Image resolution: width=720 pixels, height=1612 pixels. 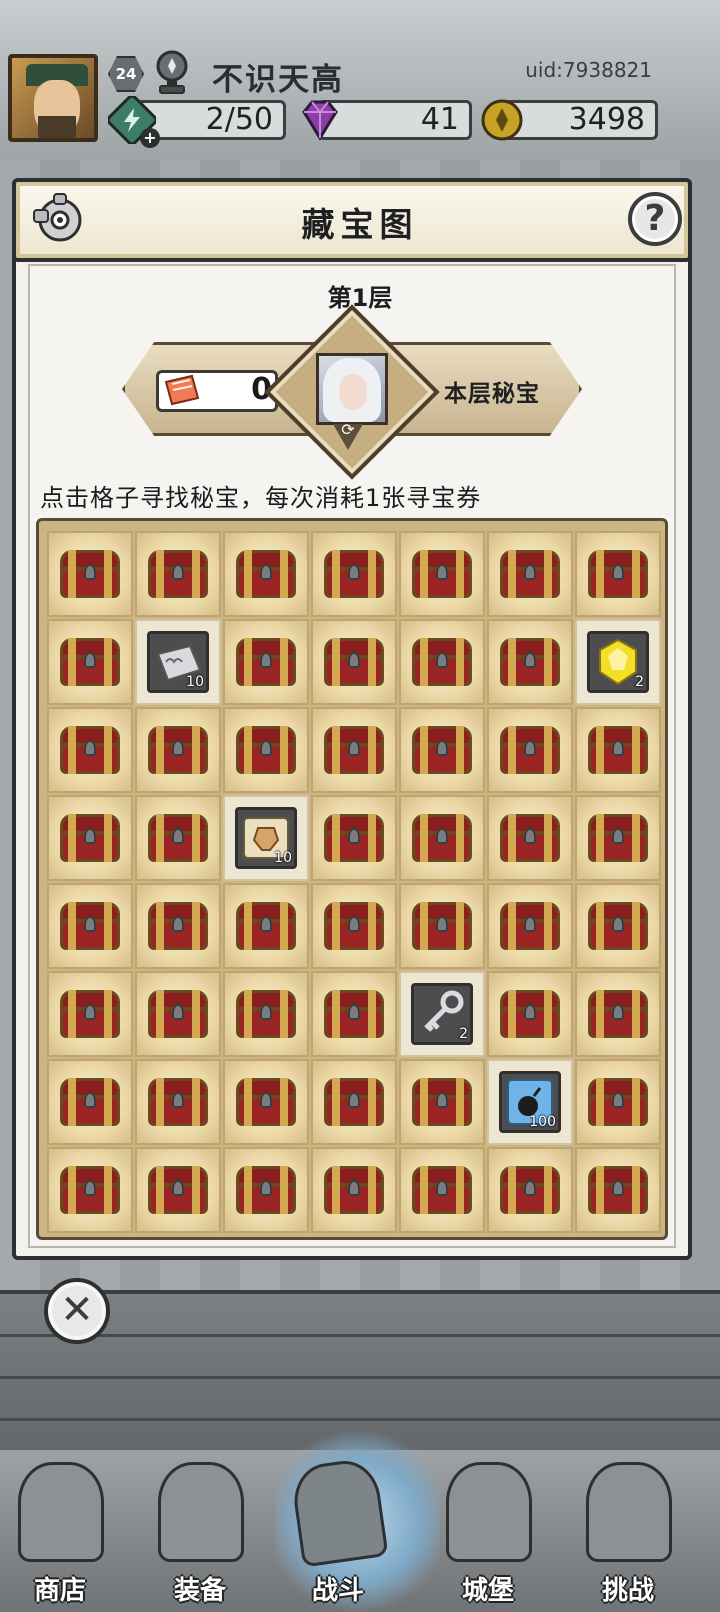 What do you see at coordinates (201, 1512) in the screenshot?
I see `bag-icon` at bounding box center [201, 1512].